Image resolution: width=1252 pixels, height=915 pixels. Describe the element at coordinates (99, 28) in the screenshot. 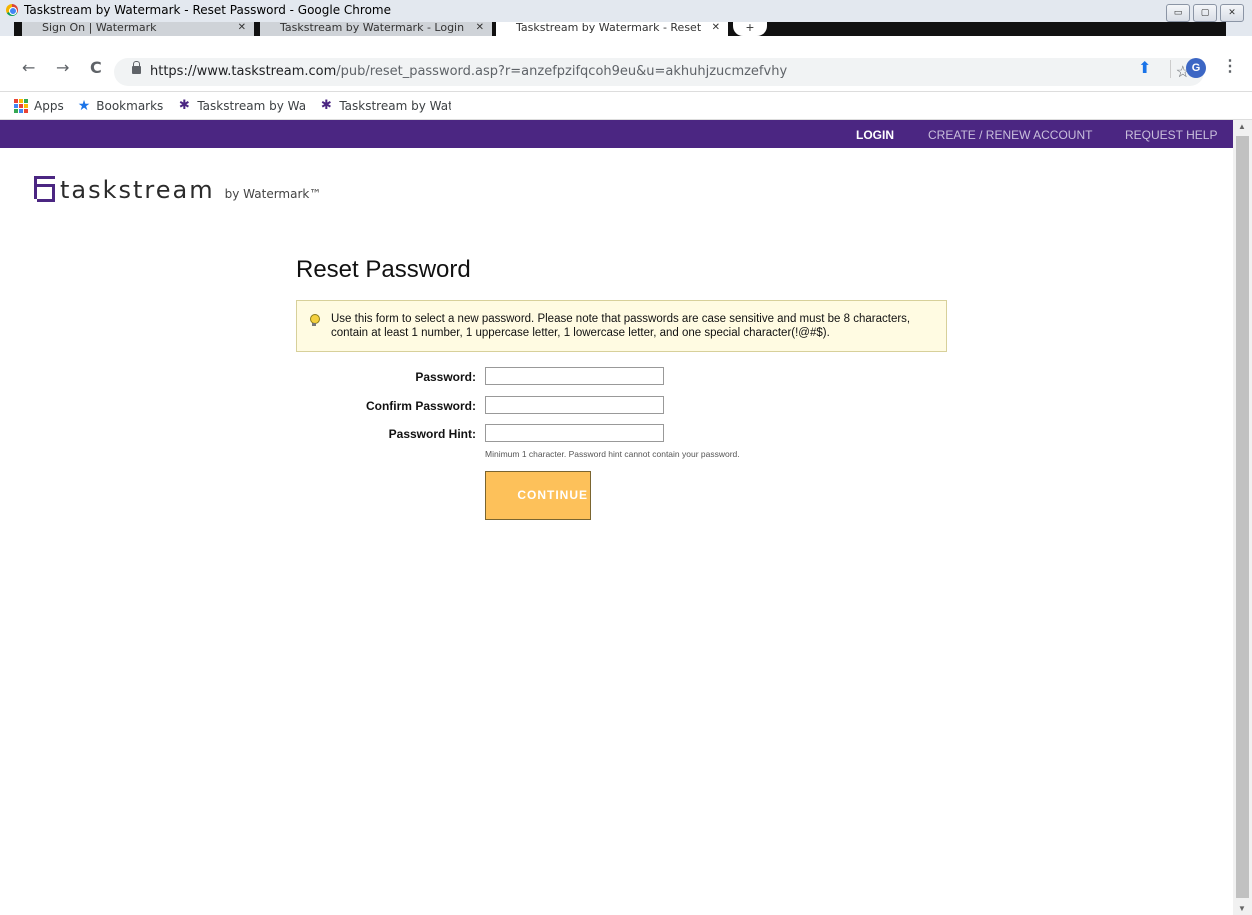

I see `tab-label: Sign On | Watermark` at that location.